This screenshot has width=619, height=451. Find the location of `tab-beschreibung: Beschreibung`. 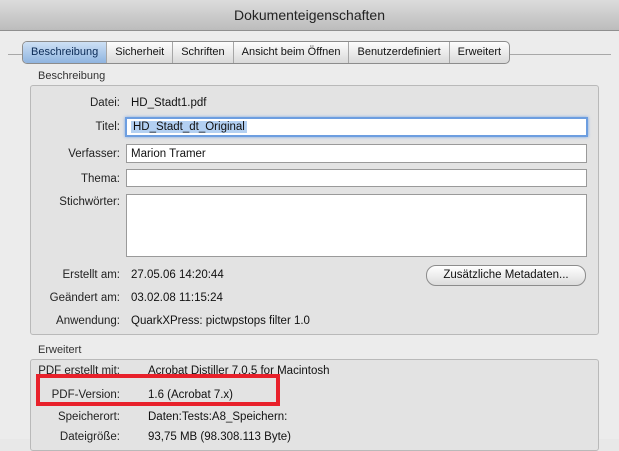

tab-beschreibung: Beschreibung is located at coordinates (65, 52).